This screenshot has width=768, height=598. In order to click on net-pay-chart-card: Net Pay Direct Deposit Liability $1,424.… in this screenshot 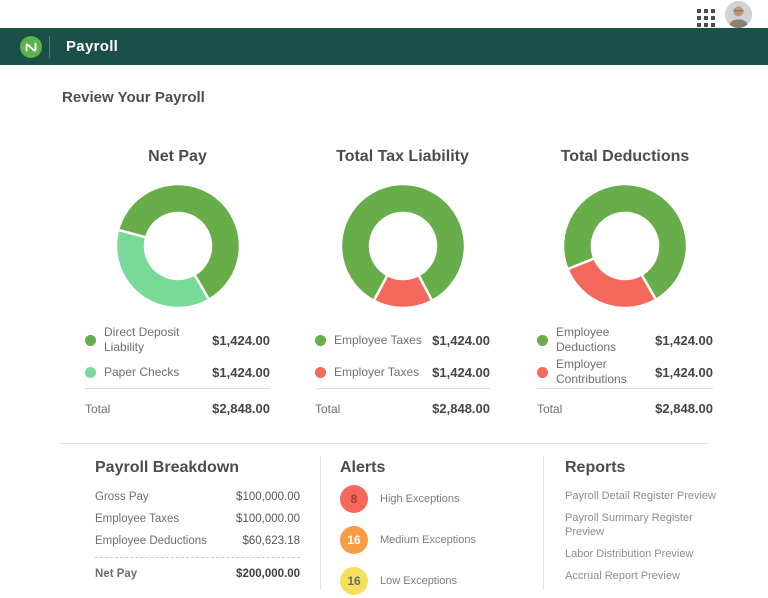, I will do `click(177, 282)`.